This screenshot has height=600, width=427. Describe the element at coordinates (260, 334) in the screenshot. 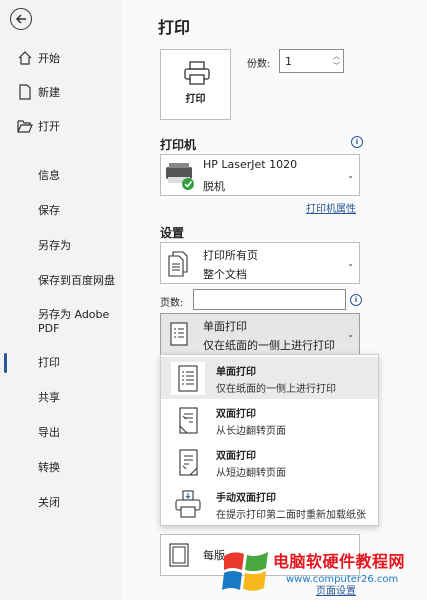

I see `duplex-dropdown: 单面打印 仅在纸面的一侧上进行打印 ⌄` at that location.